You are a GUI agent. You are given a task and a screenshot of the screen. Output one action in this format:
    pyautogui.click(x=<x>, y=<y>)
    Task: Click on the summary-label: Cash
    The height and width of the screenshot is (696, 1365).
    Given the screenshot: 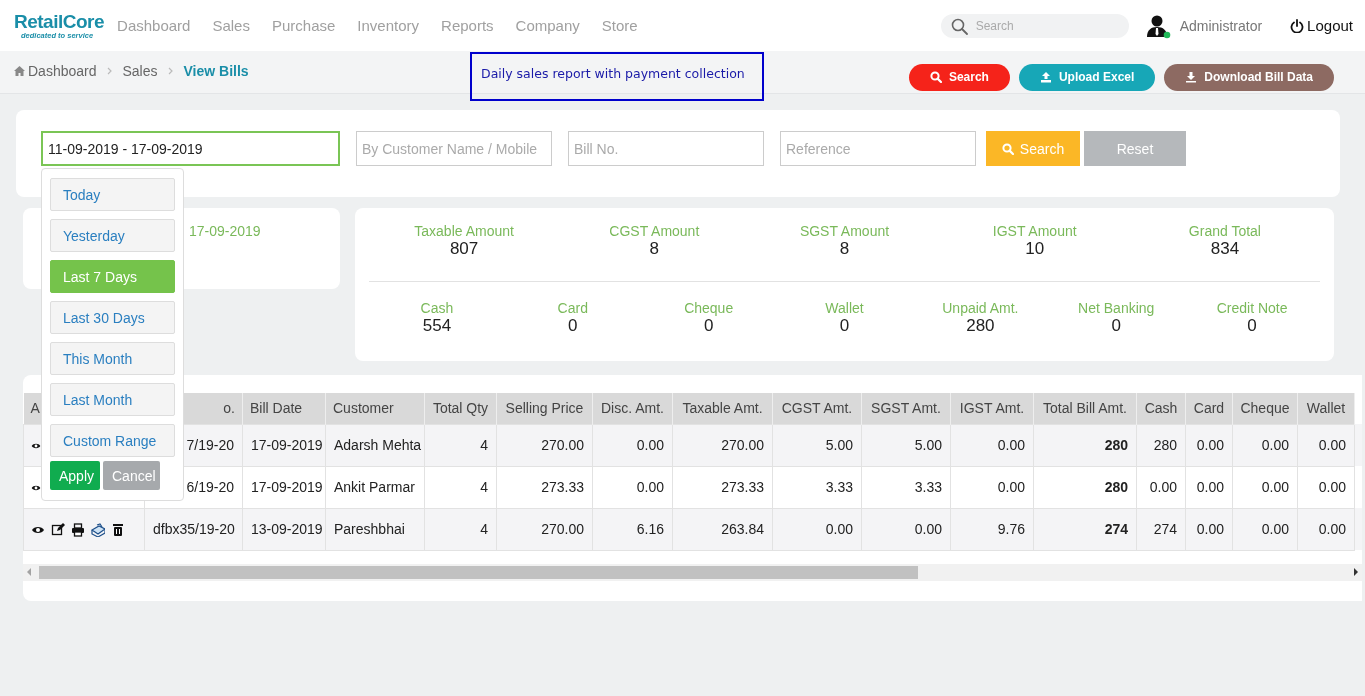 What is the action you would take?
    pyautogui.click(x=437, y=307)
    